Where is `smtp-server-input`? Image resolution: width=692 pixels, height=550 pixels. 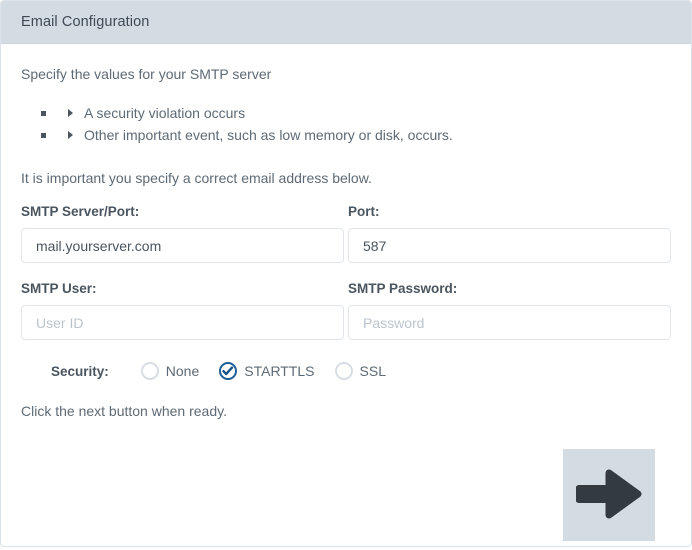
smtp-server-input is located at coordinates (182, 245).